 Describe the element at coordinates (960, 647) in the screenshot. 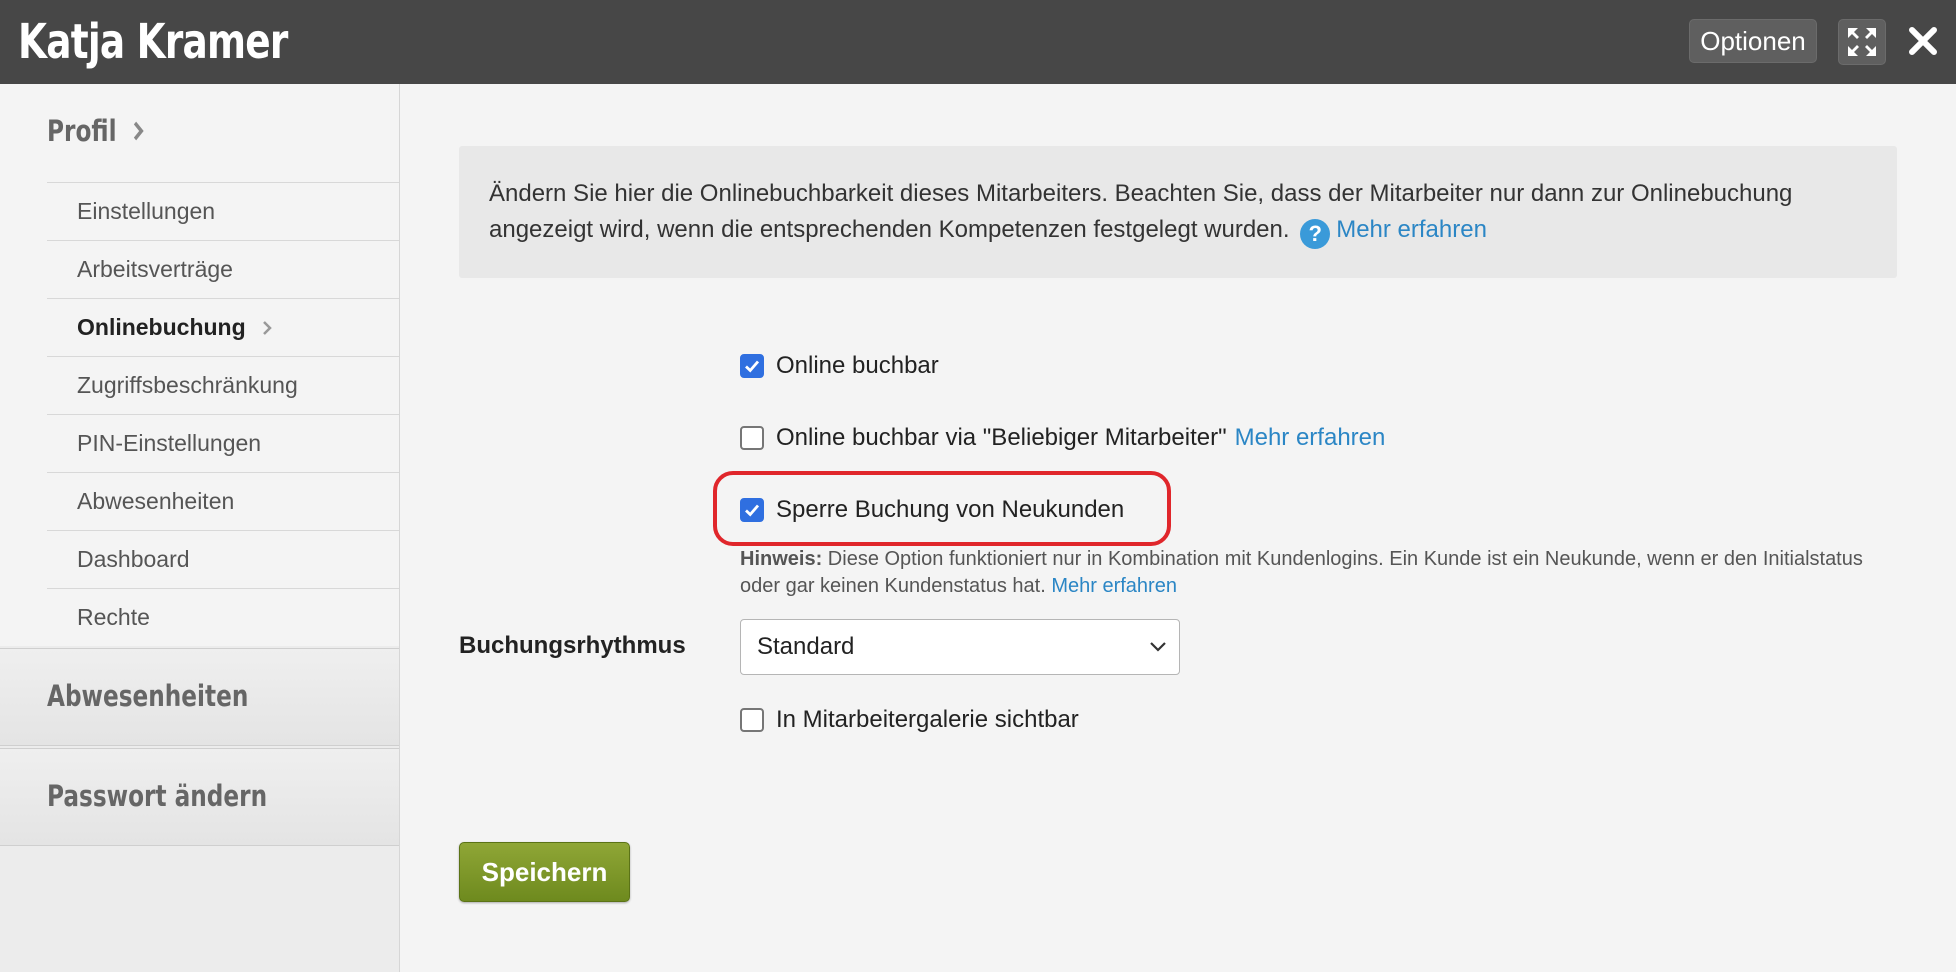

I see `buchungsrhythmus-select: Standard` at that location.